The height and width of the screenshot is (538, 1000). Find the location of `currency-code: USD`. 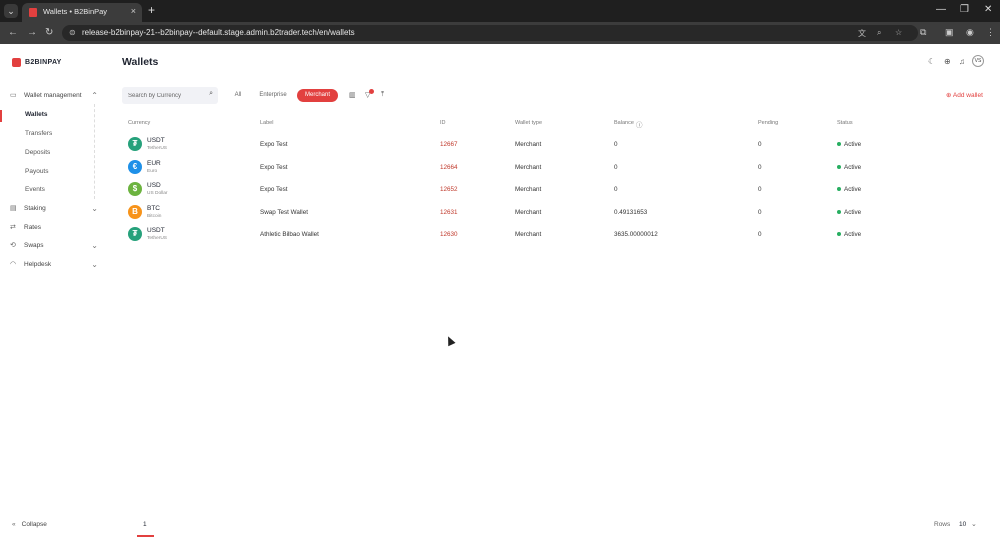

currency-code: USD is located at coordinates (154, 185).